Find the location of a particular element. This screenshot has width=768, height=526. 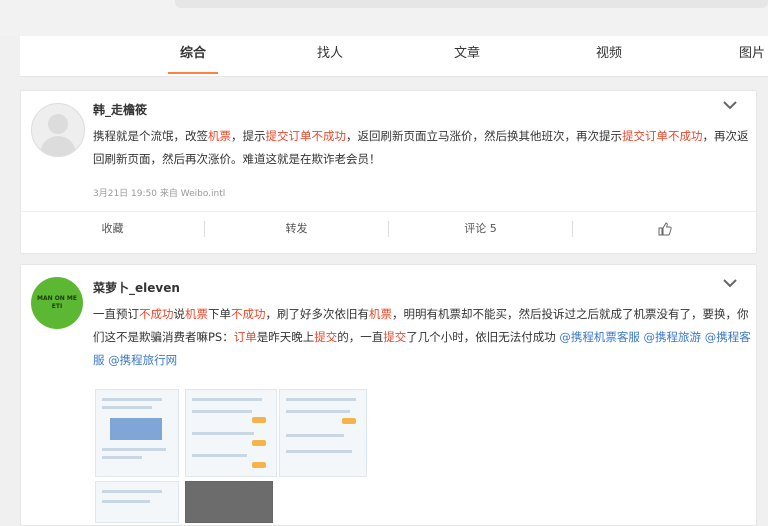

keyword-highlight: 订单 is located at coordinates (245, 337).